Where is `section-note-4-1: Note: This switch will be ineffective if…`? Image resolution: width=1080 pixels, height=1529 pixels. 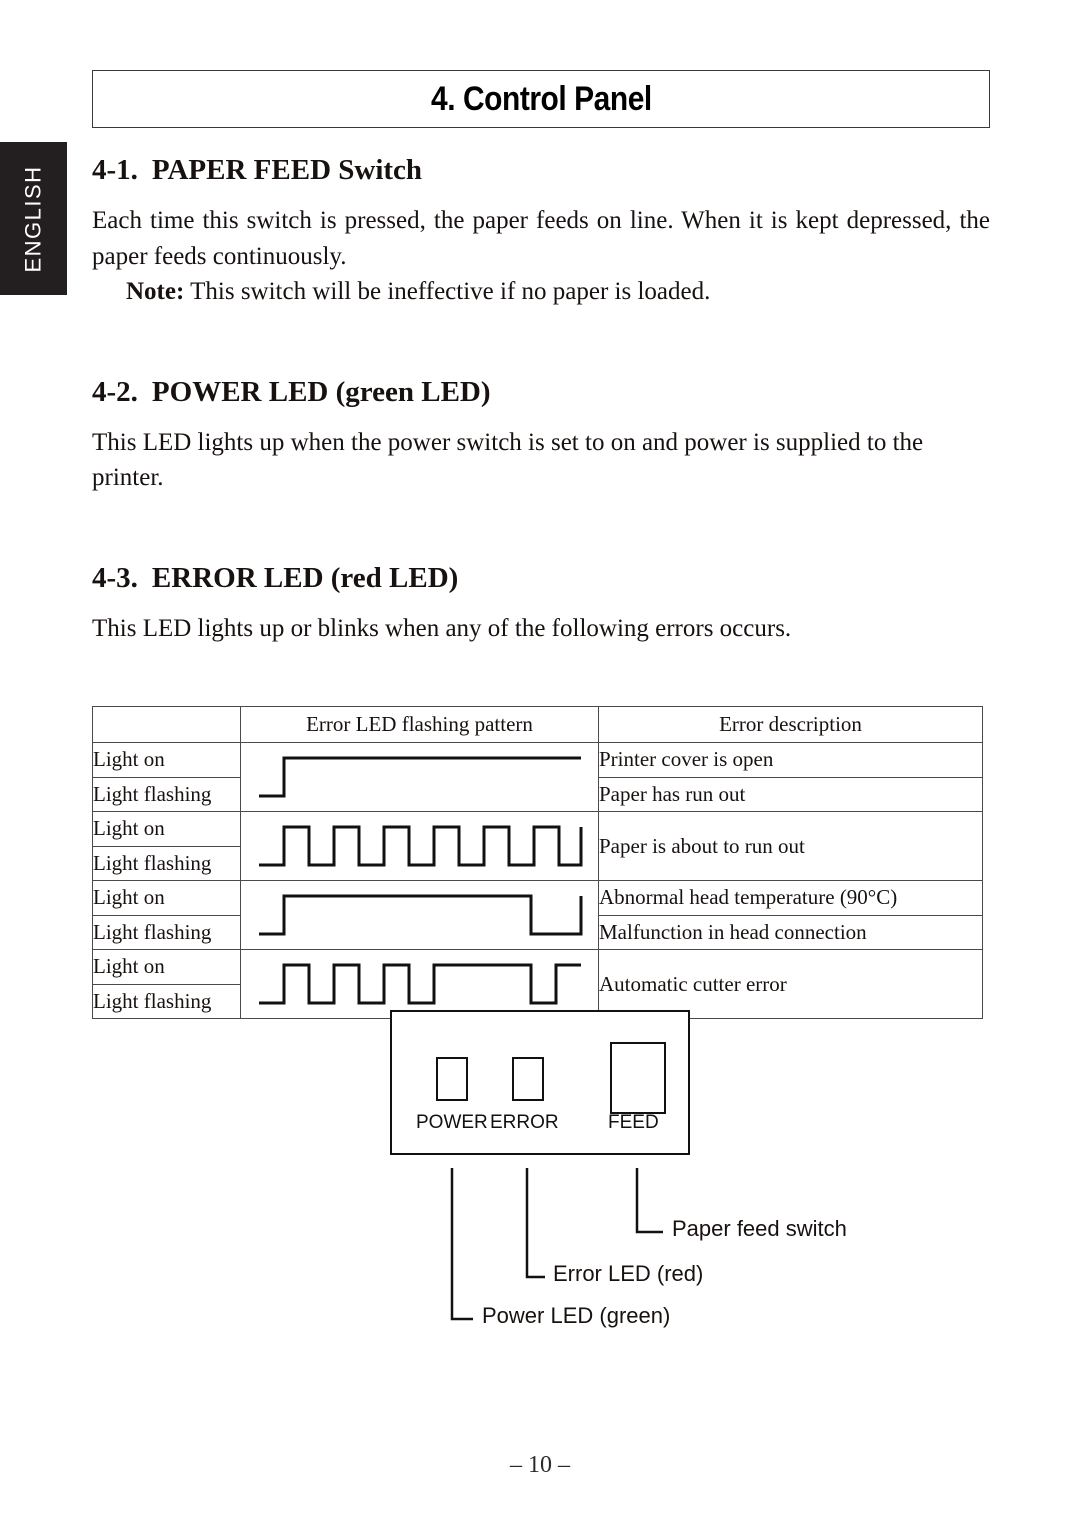
section-note-4-1: Note: This switch will be ineffective if… is located at coordinates (541, 292).